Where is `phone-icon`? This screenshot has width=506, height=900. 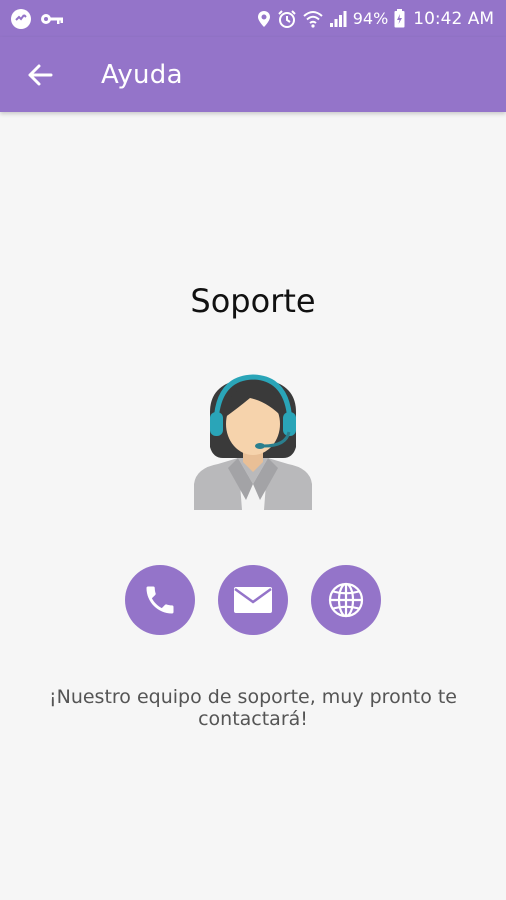 phone-icon is located at coordinates (160, 600).